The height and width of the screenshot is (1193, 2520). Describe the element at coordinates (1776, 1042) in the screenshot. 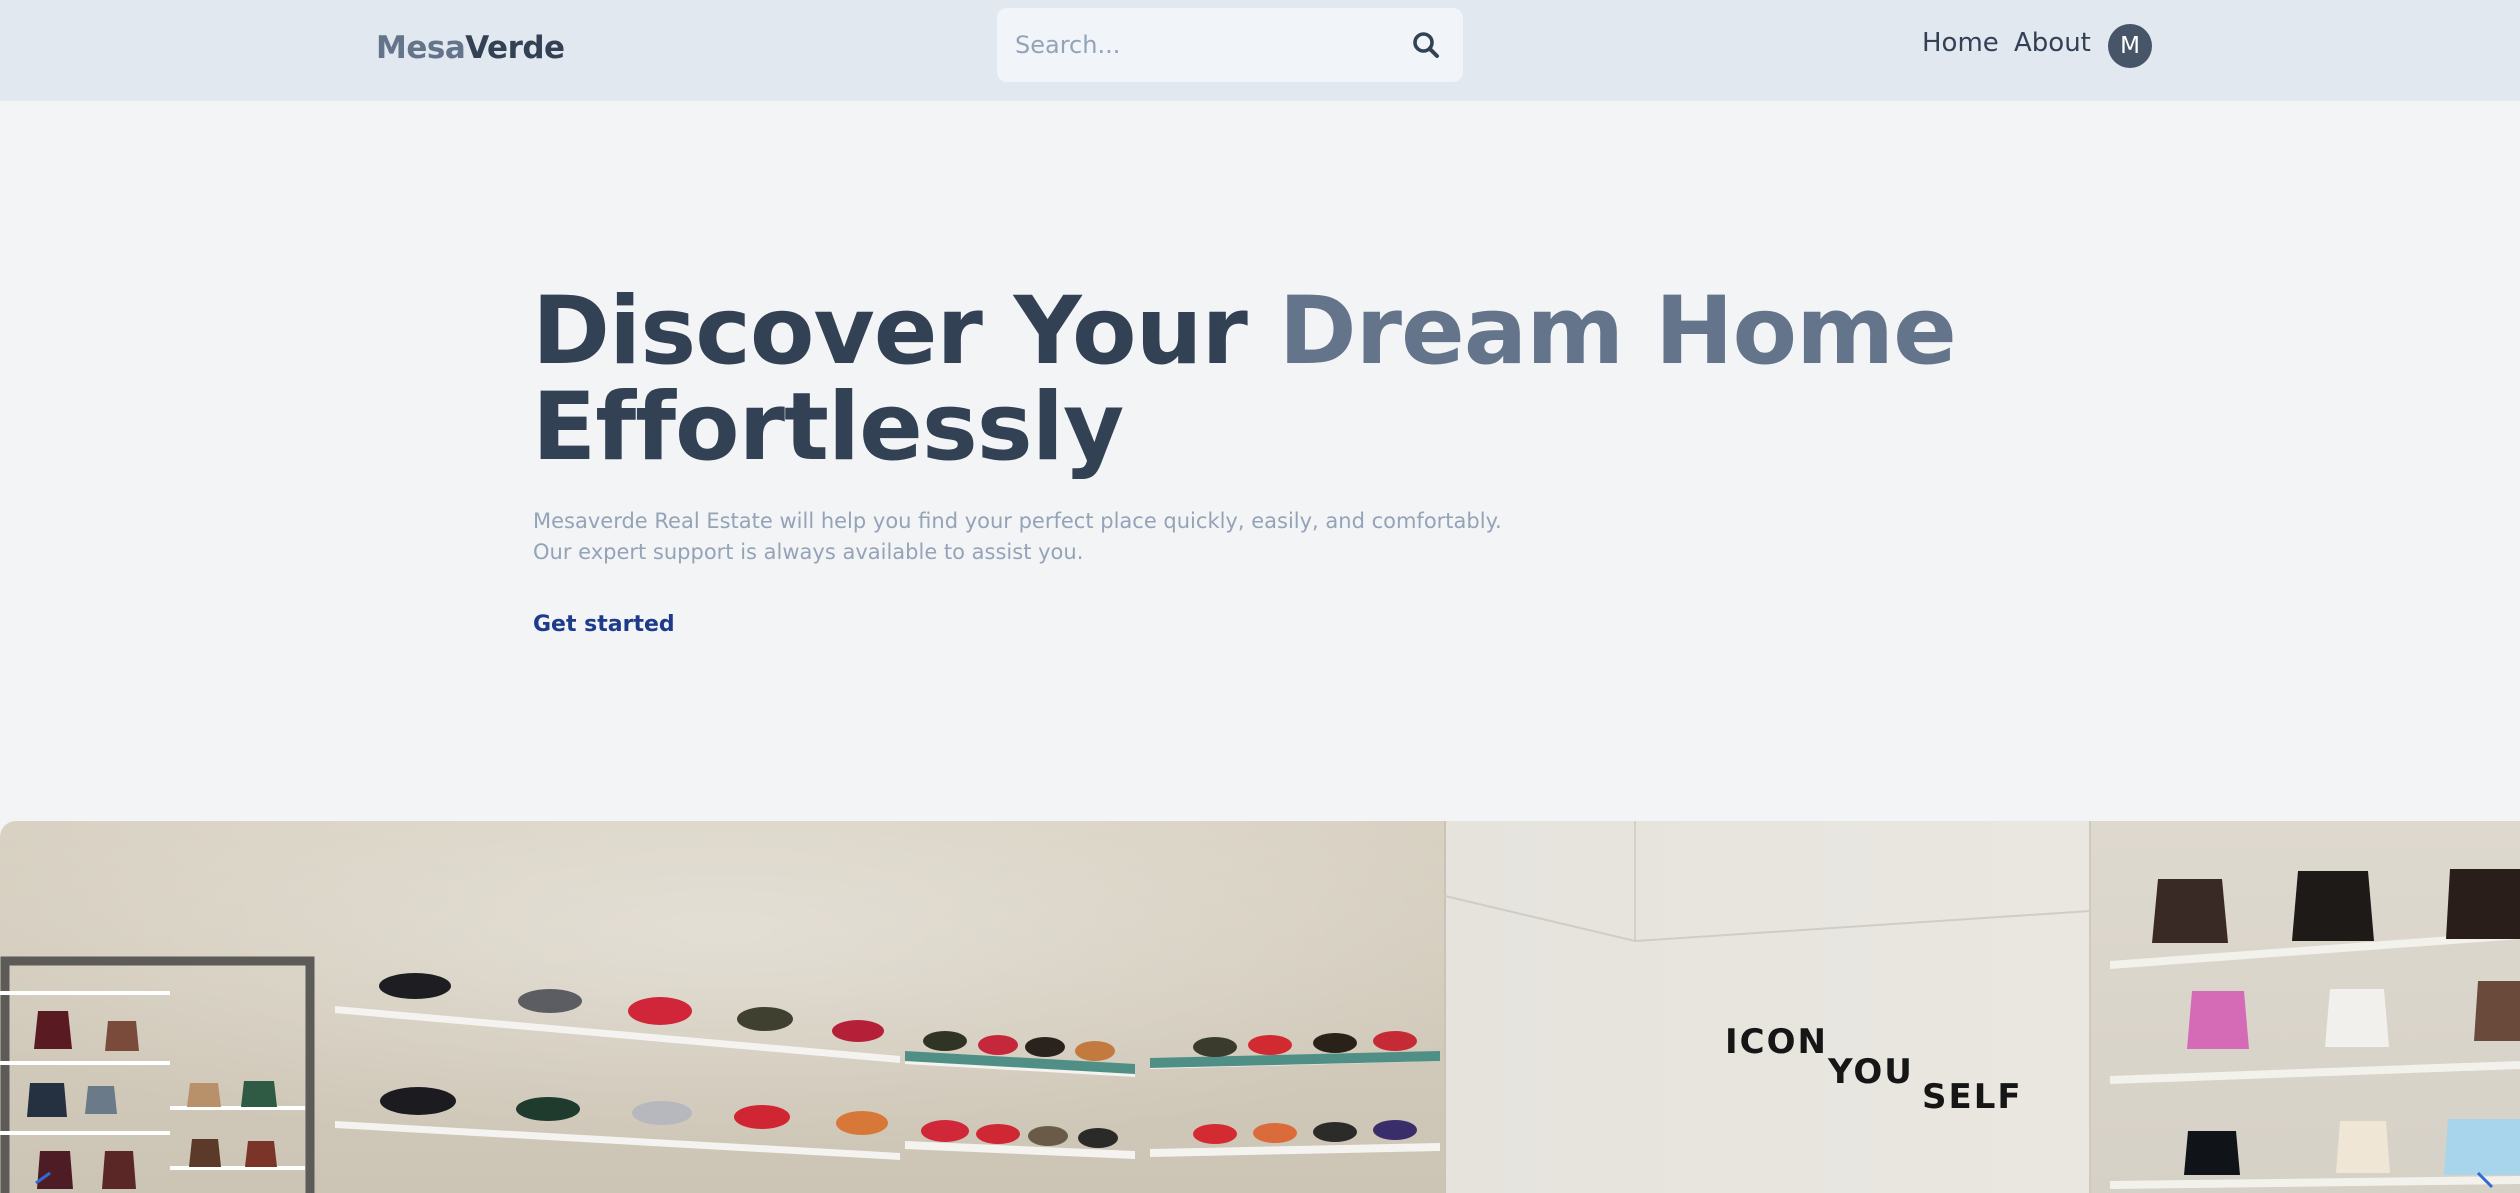

I see `wall-text-icon: ICON` at that location.